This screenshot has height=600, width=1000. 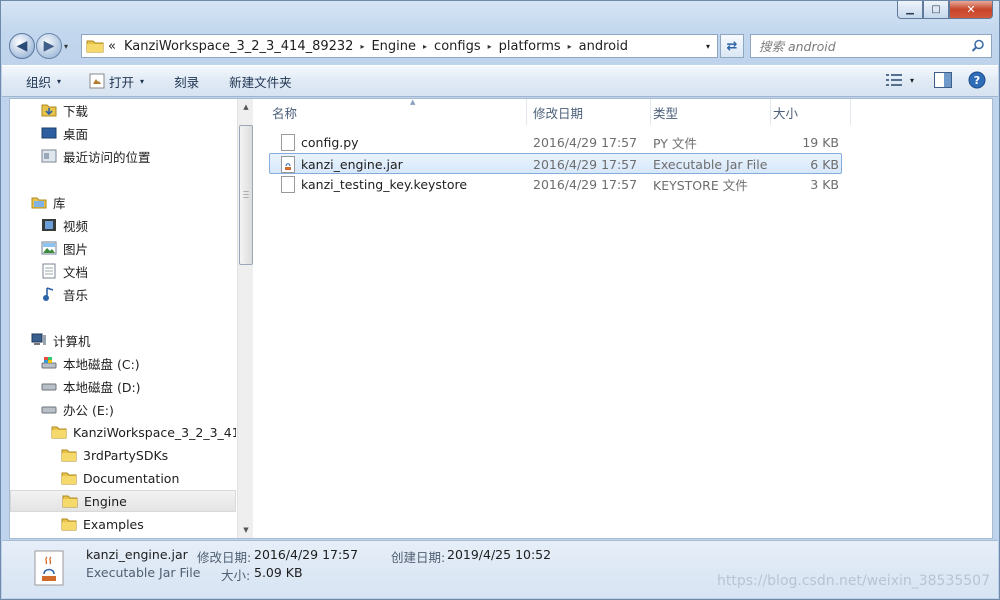 I want to click on help-button: ?, so click(x=977, y=80).